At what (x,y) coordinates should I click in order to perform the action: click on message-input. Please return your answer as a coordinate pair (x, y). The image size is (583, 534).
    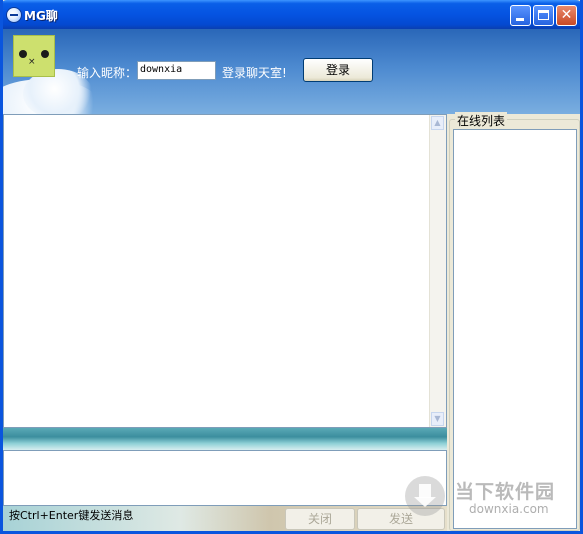
    Looking at the image, I should click on (225, 478).